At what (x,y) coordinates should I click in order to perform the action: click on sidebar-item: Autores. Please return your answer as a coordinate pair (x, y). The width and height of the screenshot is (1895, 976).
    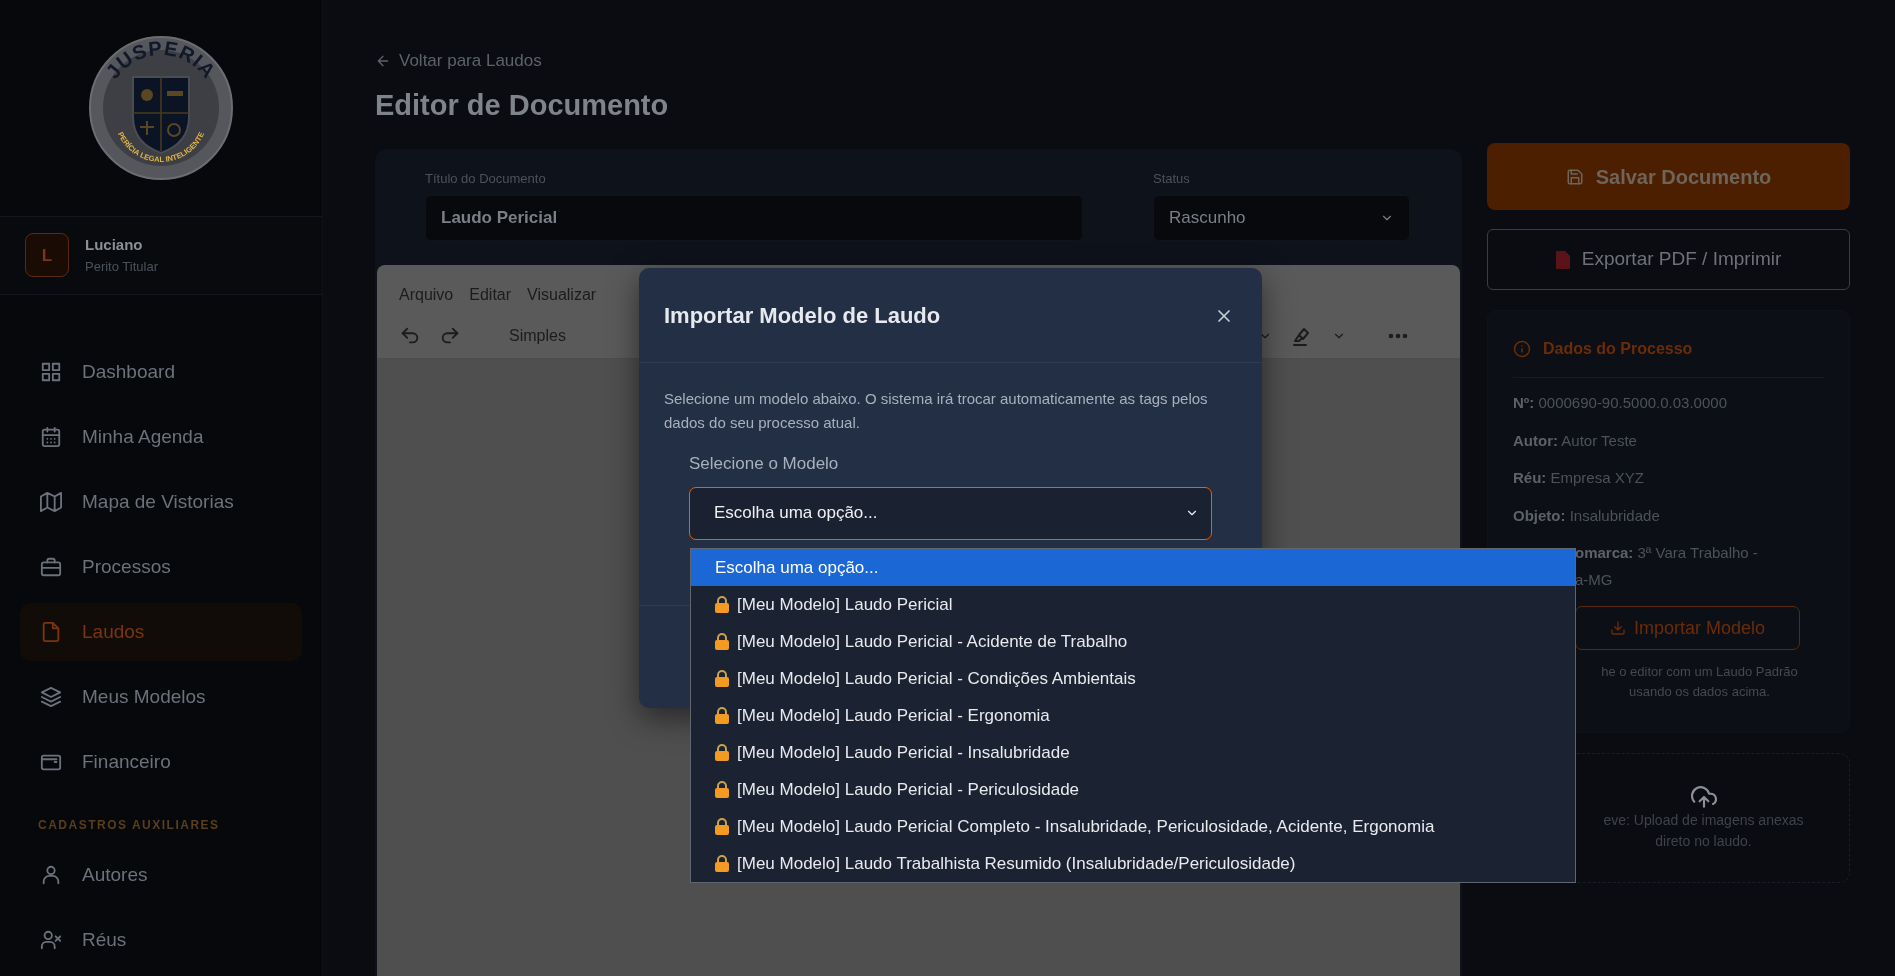
    Looking at the image, I should click on (161, 875).